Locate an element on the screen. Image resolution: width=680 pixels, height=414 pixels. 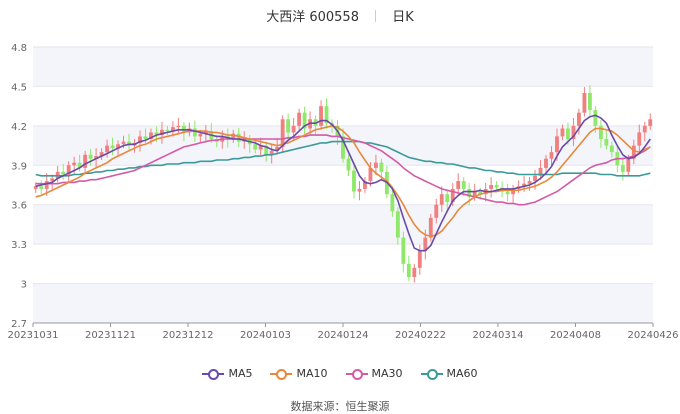
chart-legend: MA5 MA10 MA30 MA60 is located at coordinates (340, 373).